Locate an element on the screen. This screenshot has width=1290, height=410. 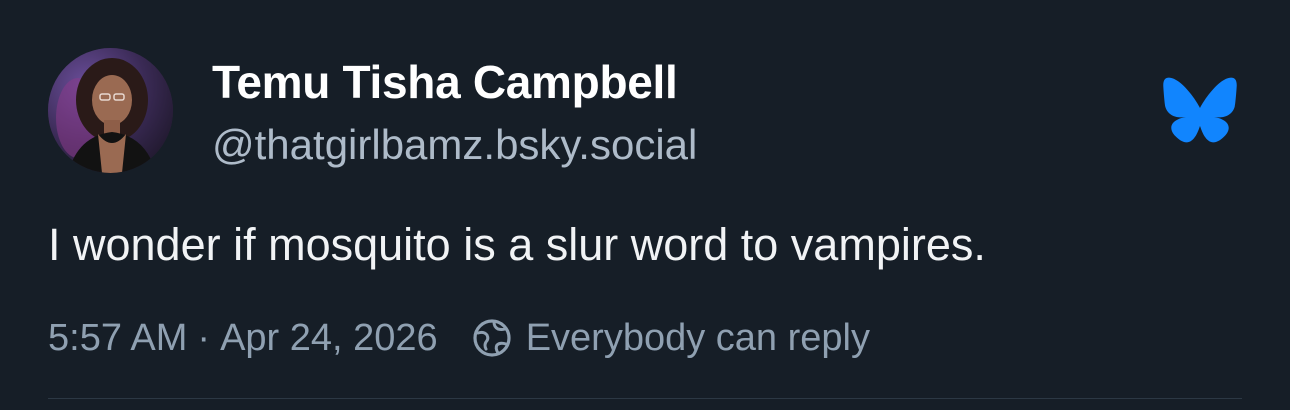
post-date: Apr 24, 2026 is located at coordinates (329, 338).